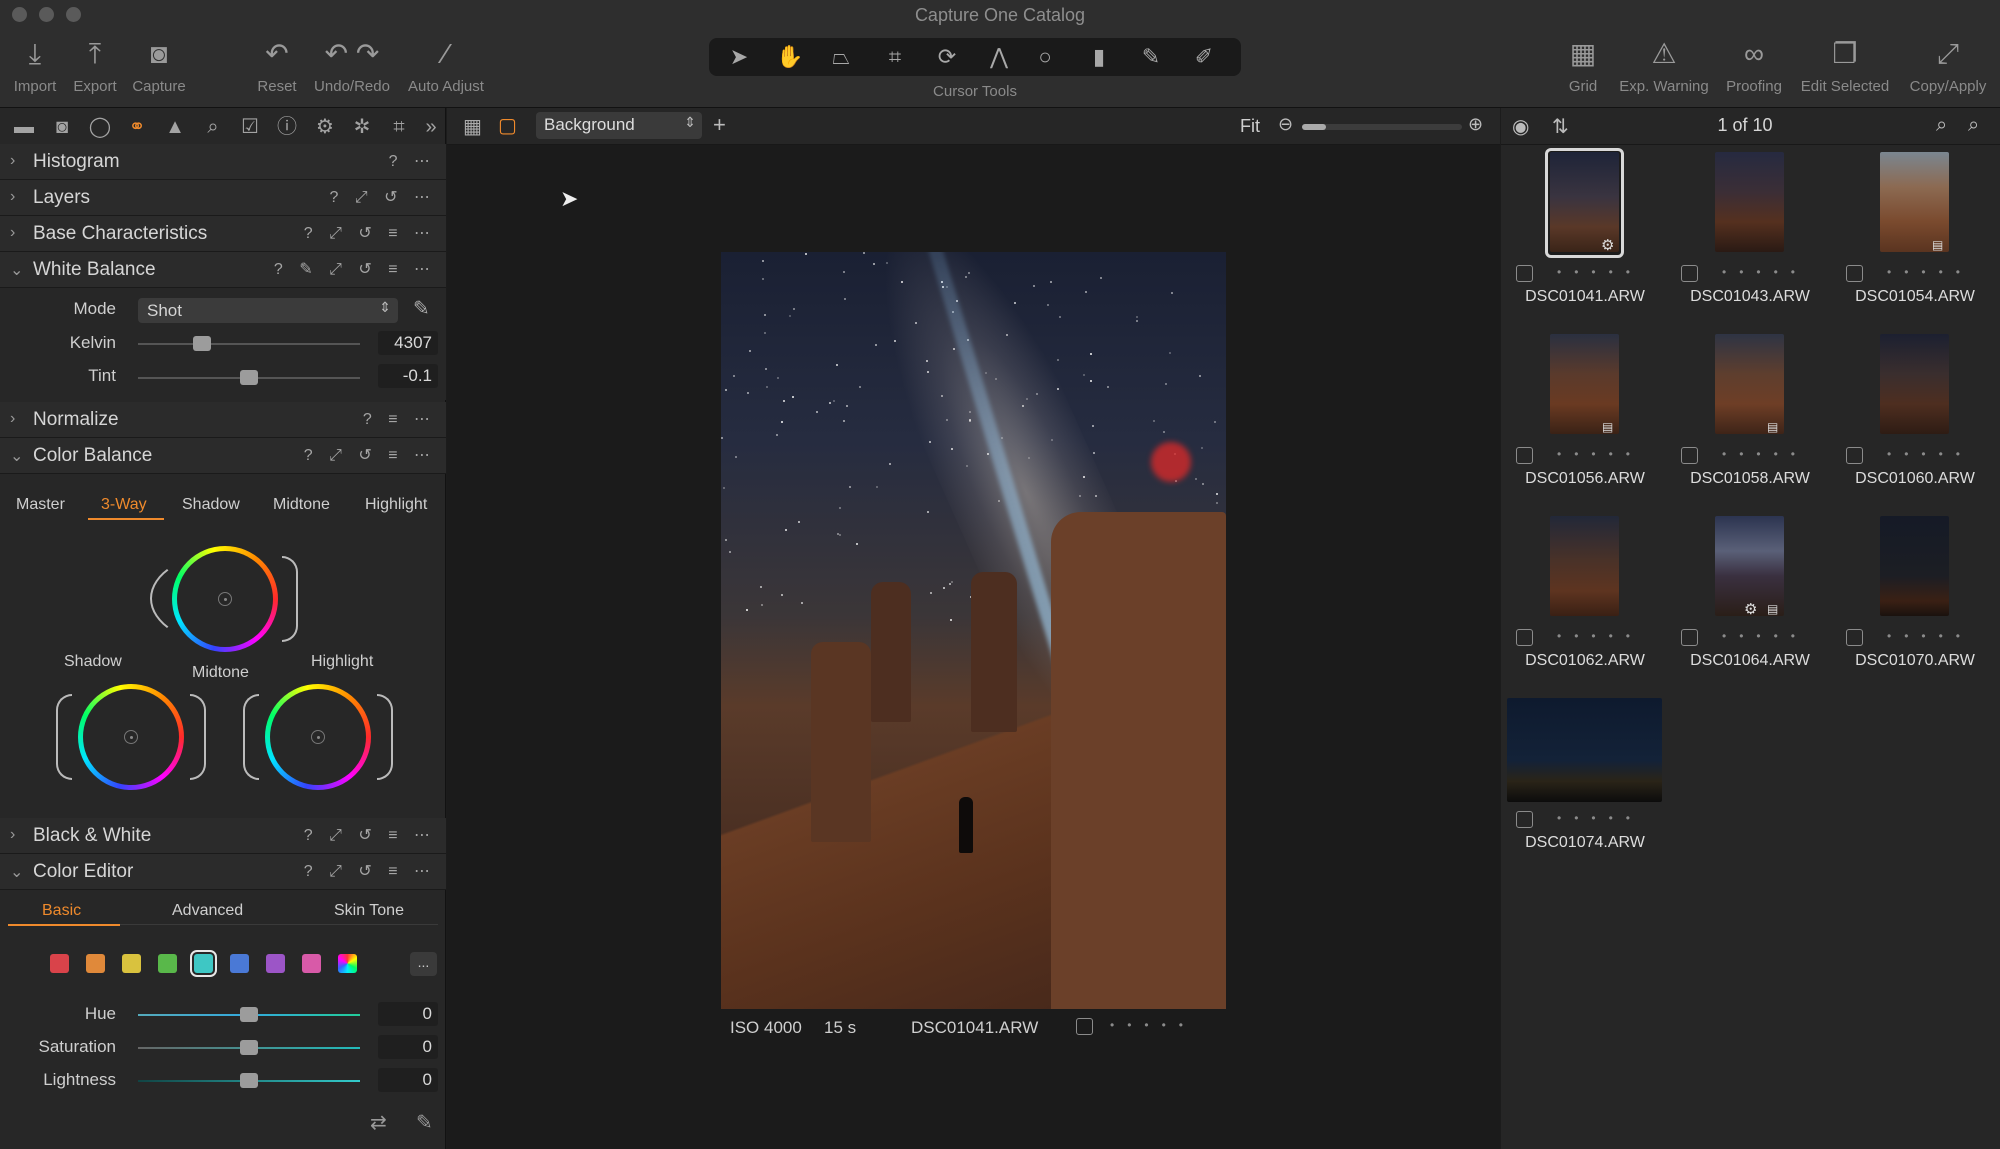 This screenshot has width=2000, height=1149. What do you see at coordinates (1560, 126) in the screenshot?
I see `sort-icon: ⇅` at bounding box center [1560, 126].